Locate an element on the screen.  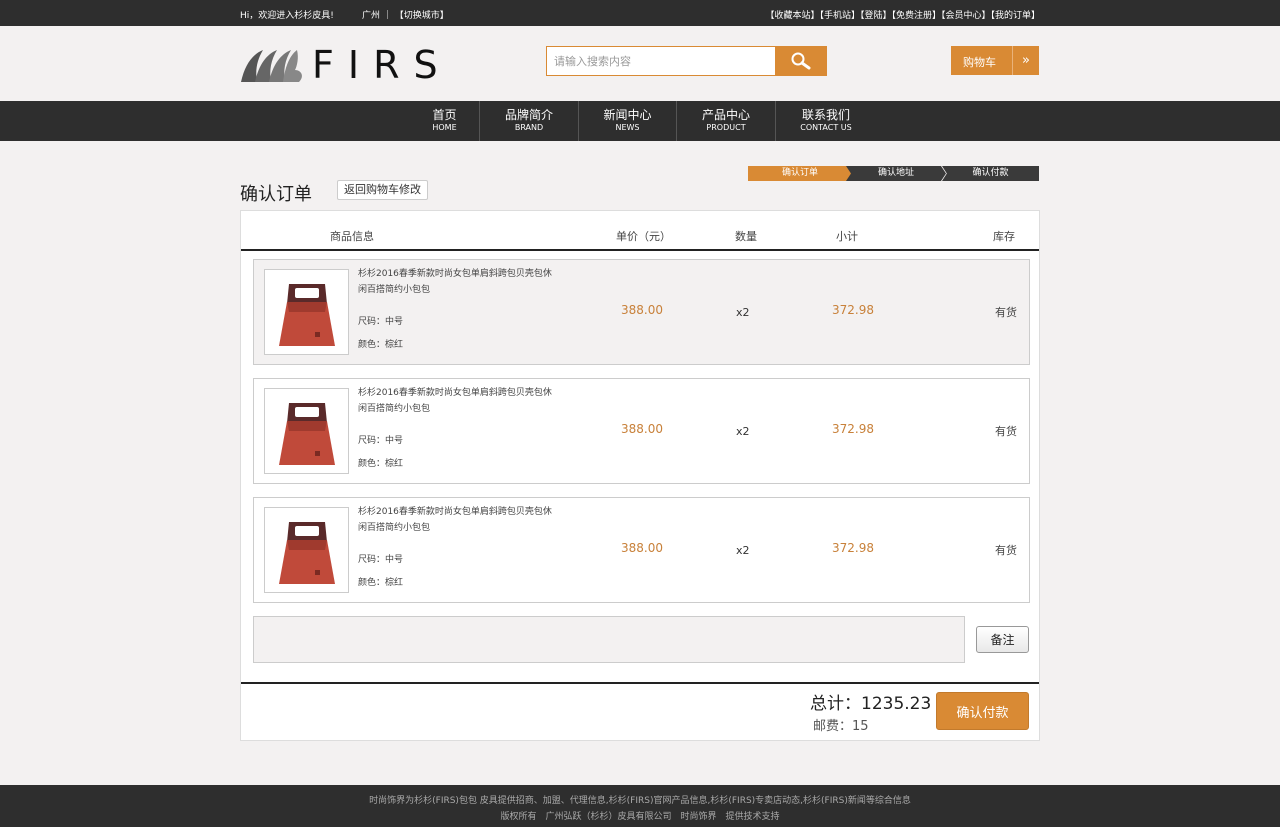
header-price: 单价（元） is located at coordinates (643, 236).